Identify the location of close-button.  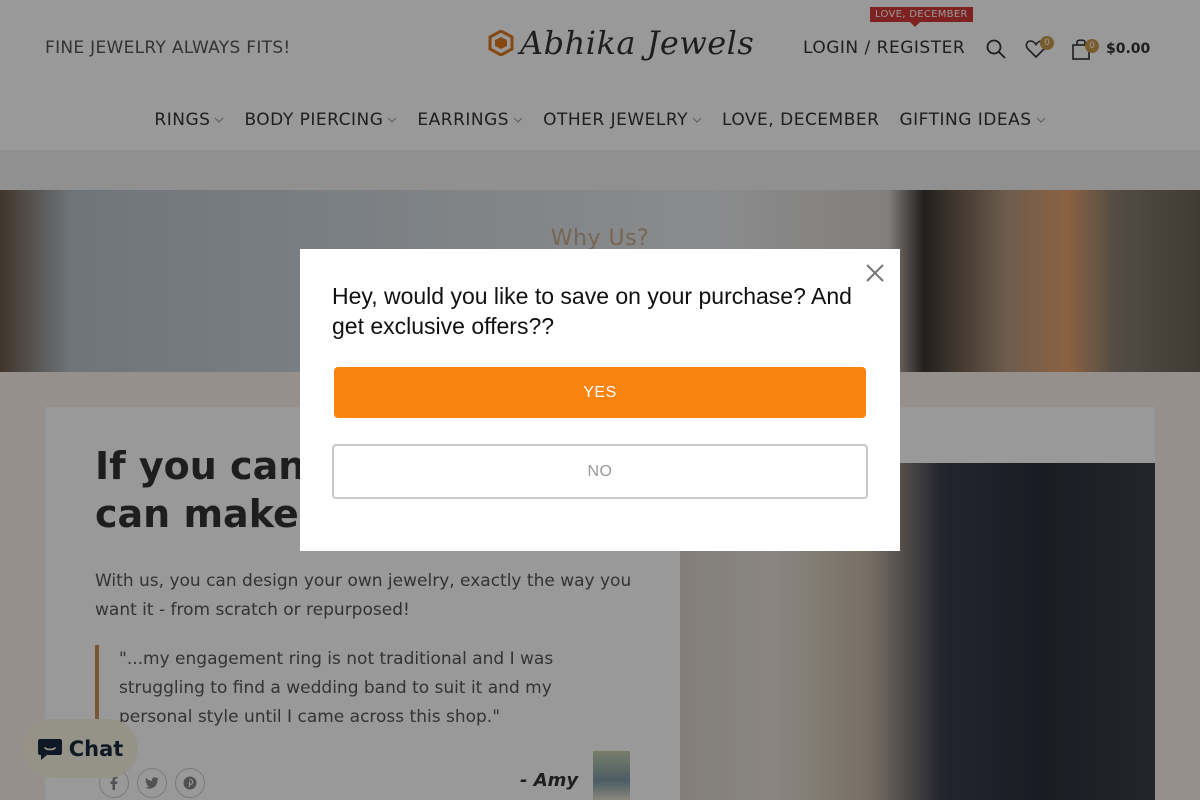
(875, 273).